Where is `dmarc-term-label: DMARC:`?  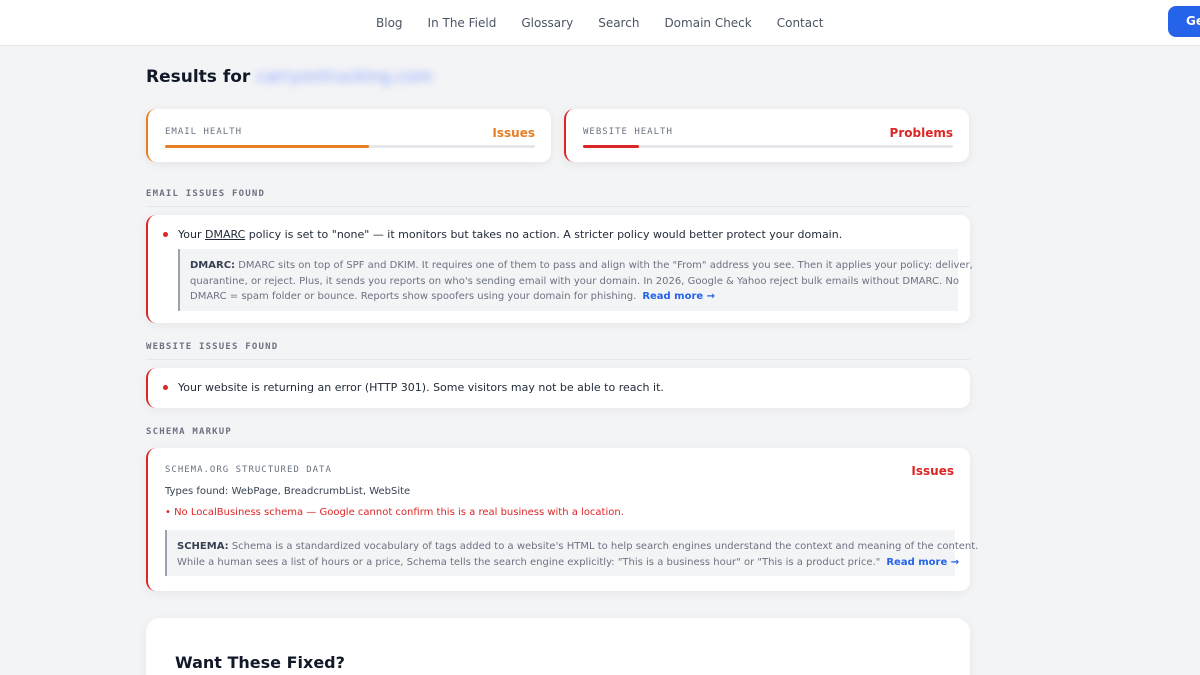
dmarc-term-label: DMARC: is located at coordinates (213, 265).